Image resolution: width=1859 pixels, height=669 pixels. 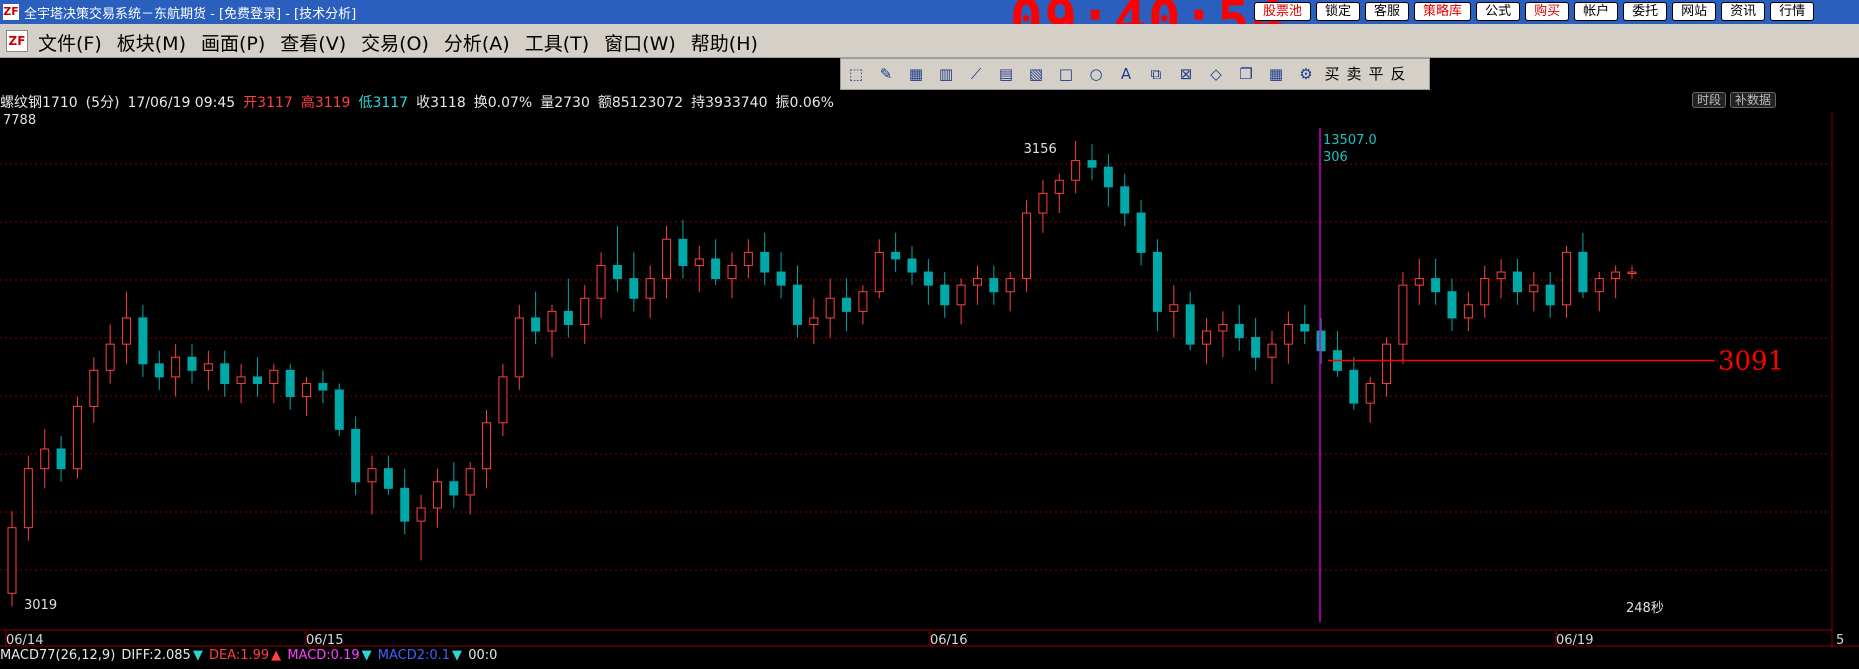 I want to click on cross-box-icon: ⊠, so click(x=1186, y=74).